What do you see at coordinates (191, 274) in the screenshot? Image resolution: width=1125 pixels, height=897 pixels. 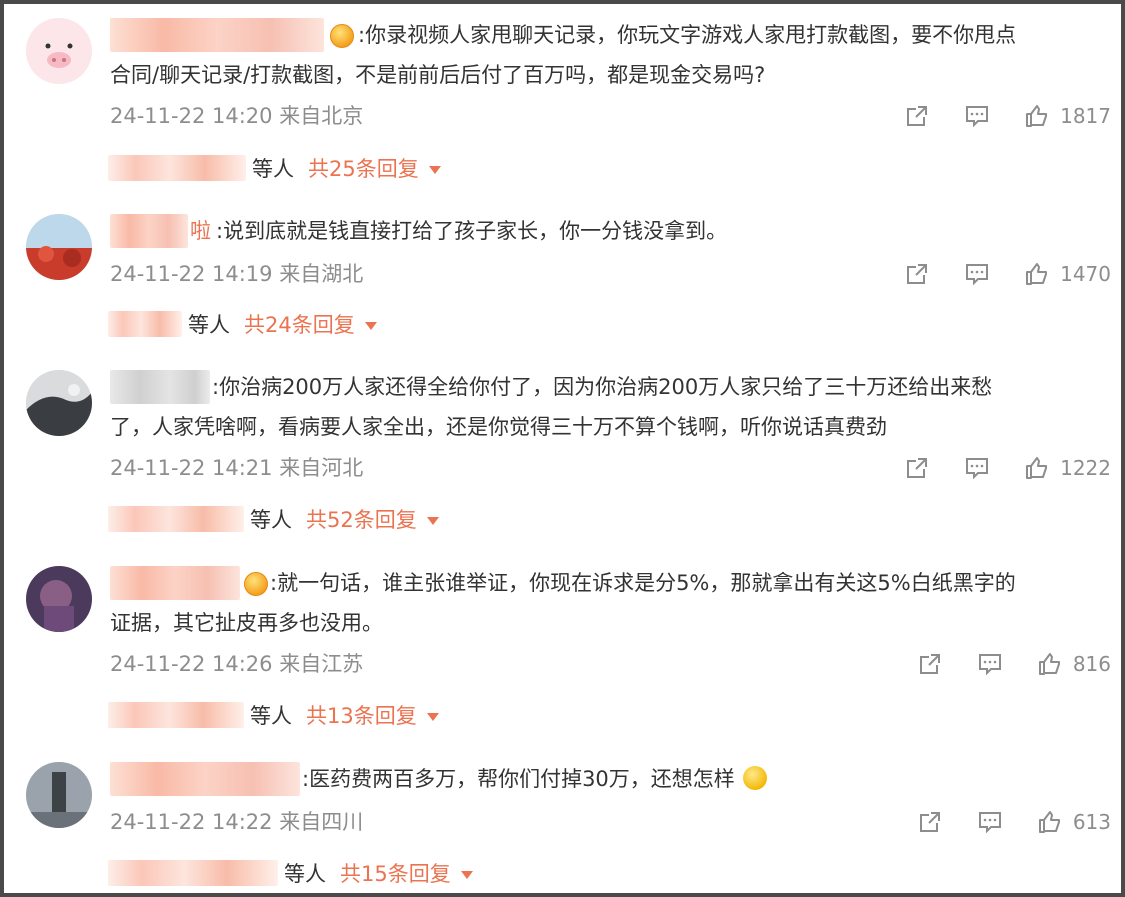 I see `comment-time: 24-11-22 14:19` at bounding box center [191, 274].